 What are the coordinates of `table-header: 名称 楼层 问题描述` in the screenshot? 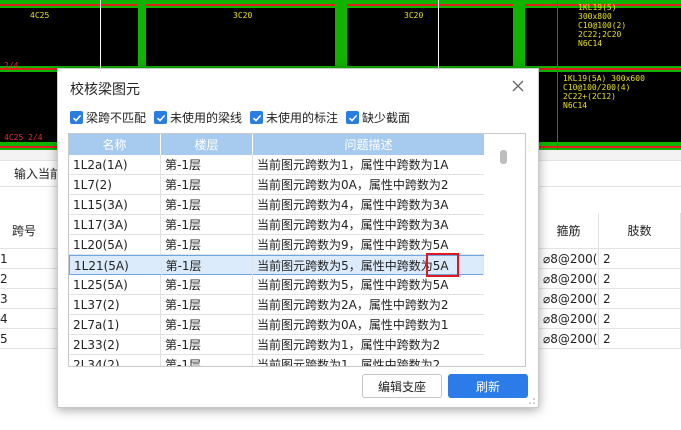 It's located at (277, 144).